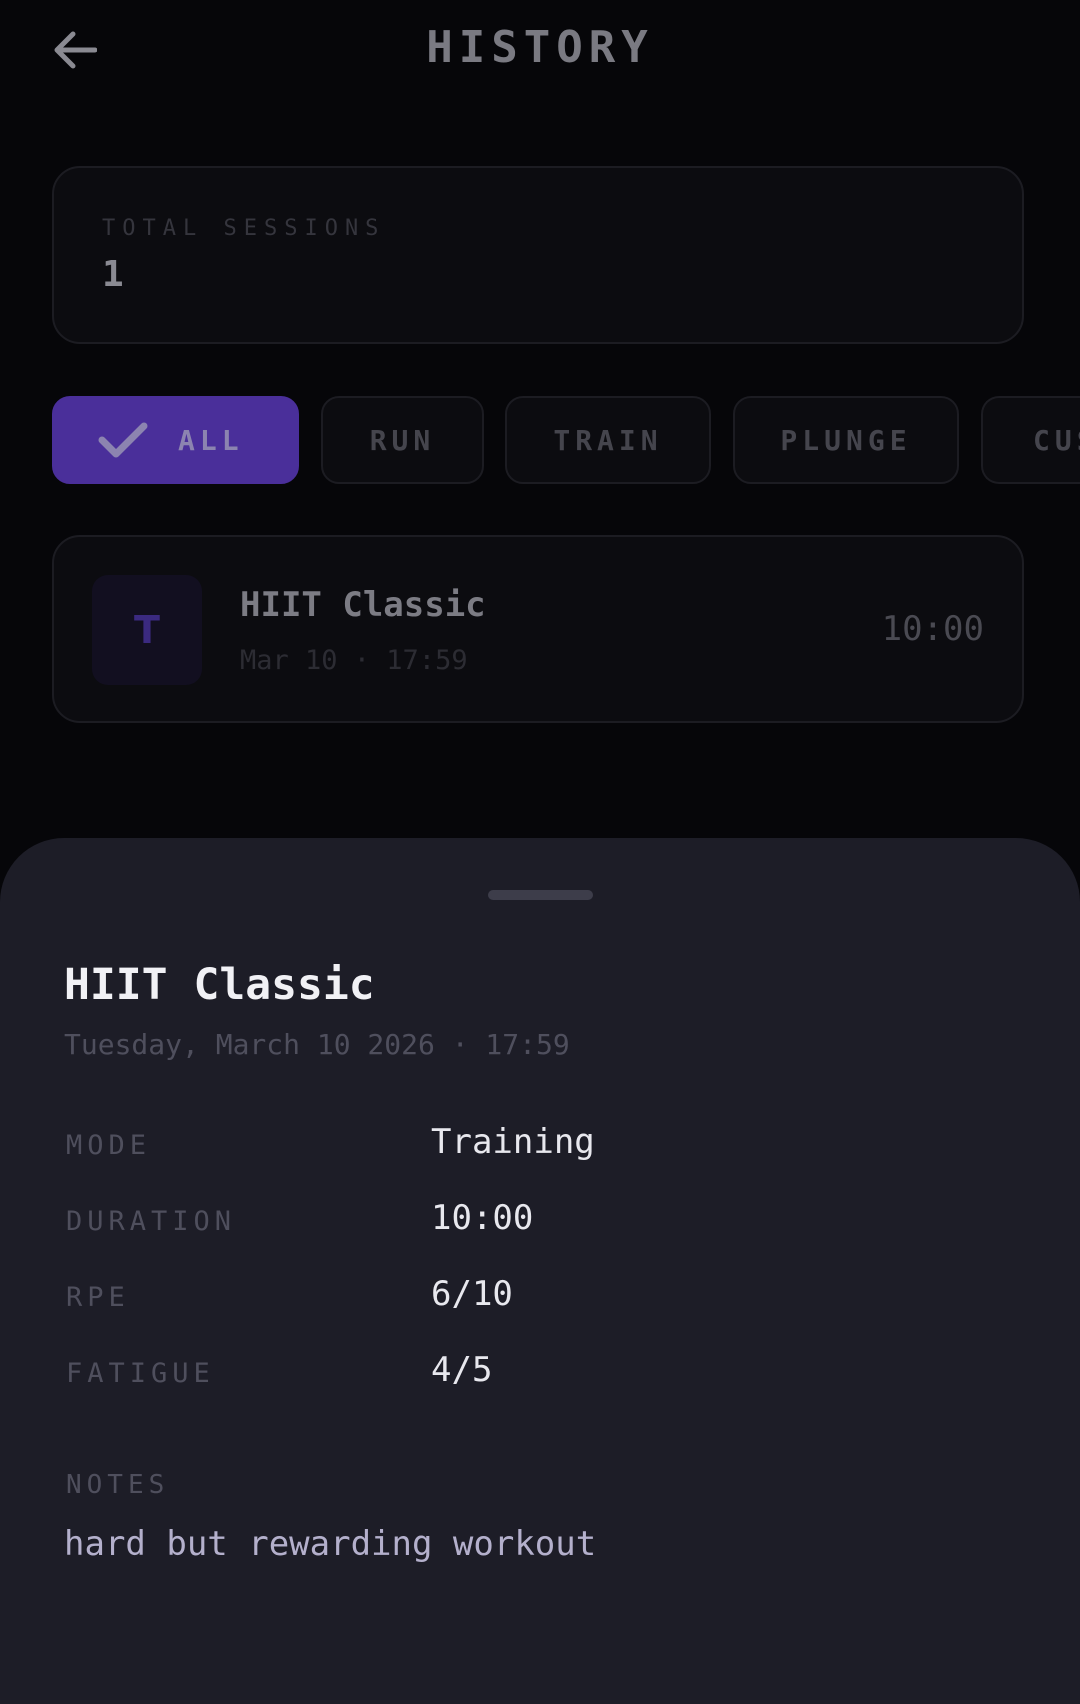 The image size is (1080, 1704). What do you see at coordinates (544, 1299) in the screenshot?
I see `detail-row-rpe: RPE 6/10` at bounding box center [544, 1299].